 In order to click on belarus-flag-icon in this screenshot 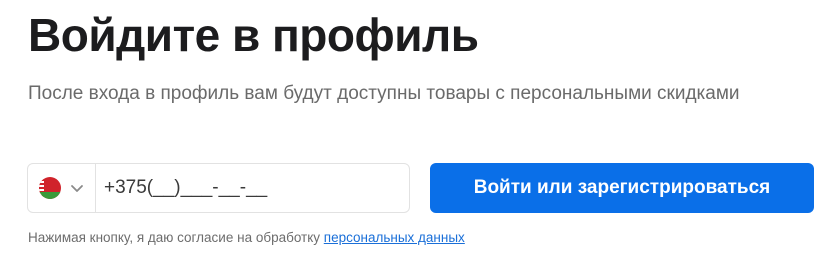, I will do `click(50, 188)`.